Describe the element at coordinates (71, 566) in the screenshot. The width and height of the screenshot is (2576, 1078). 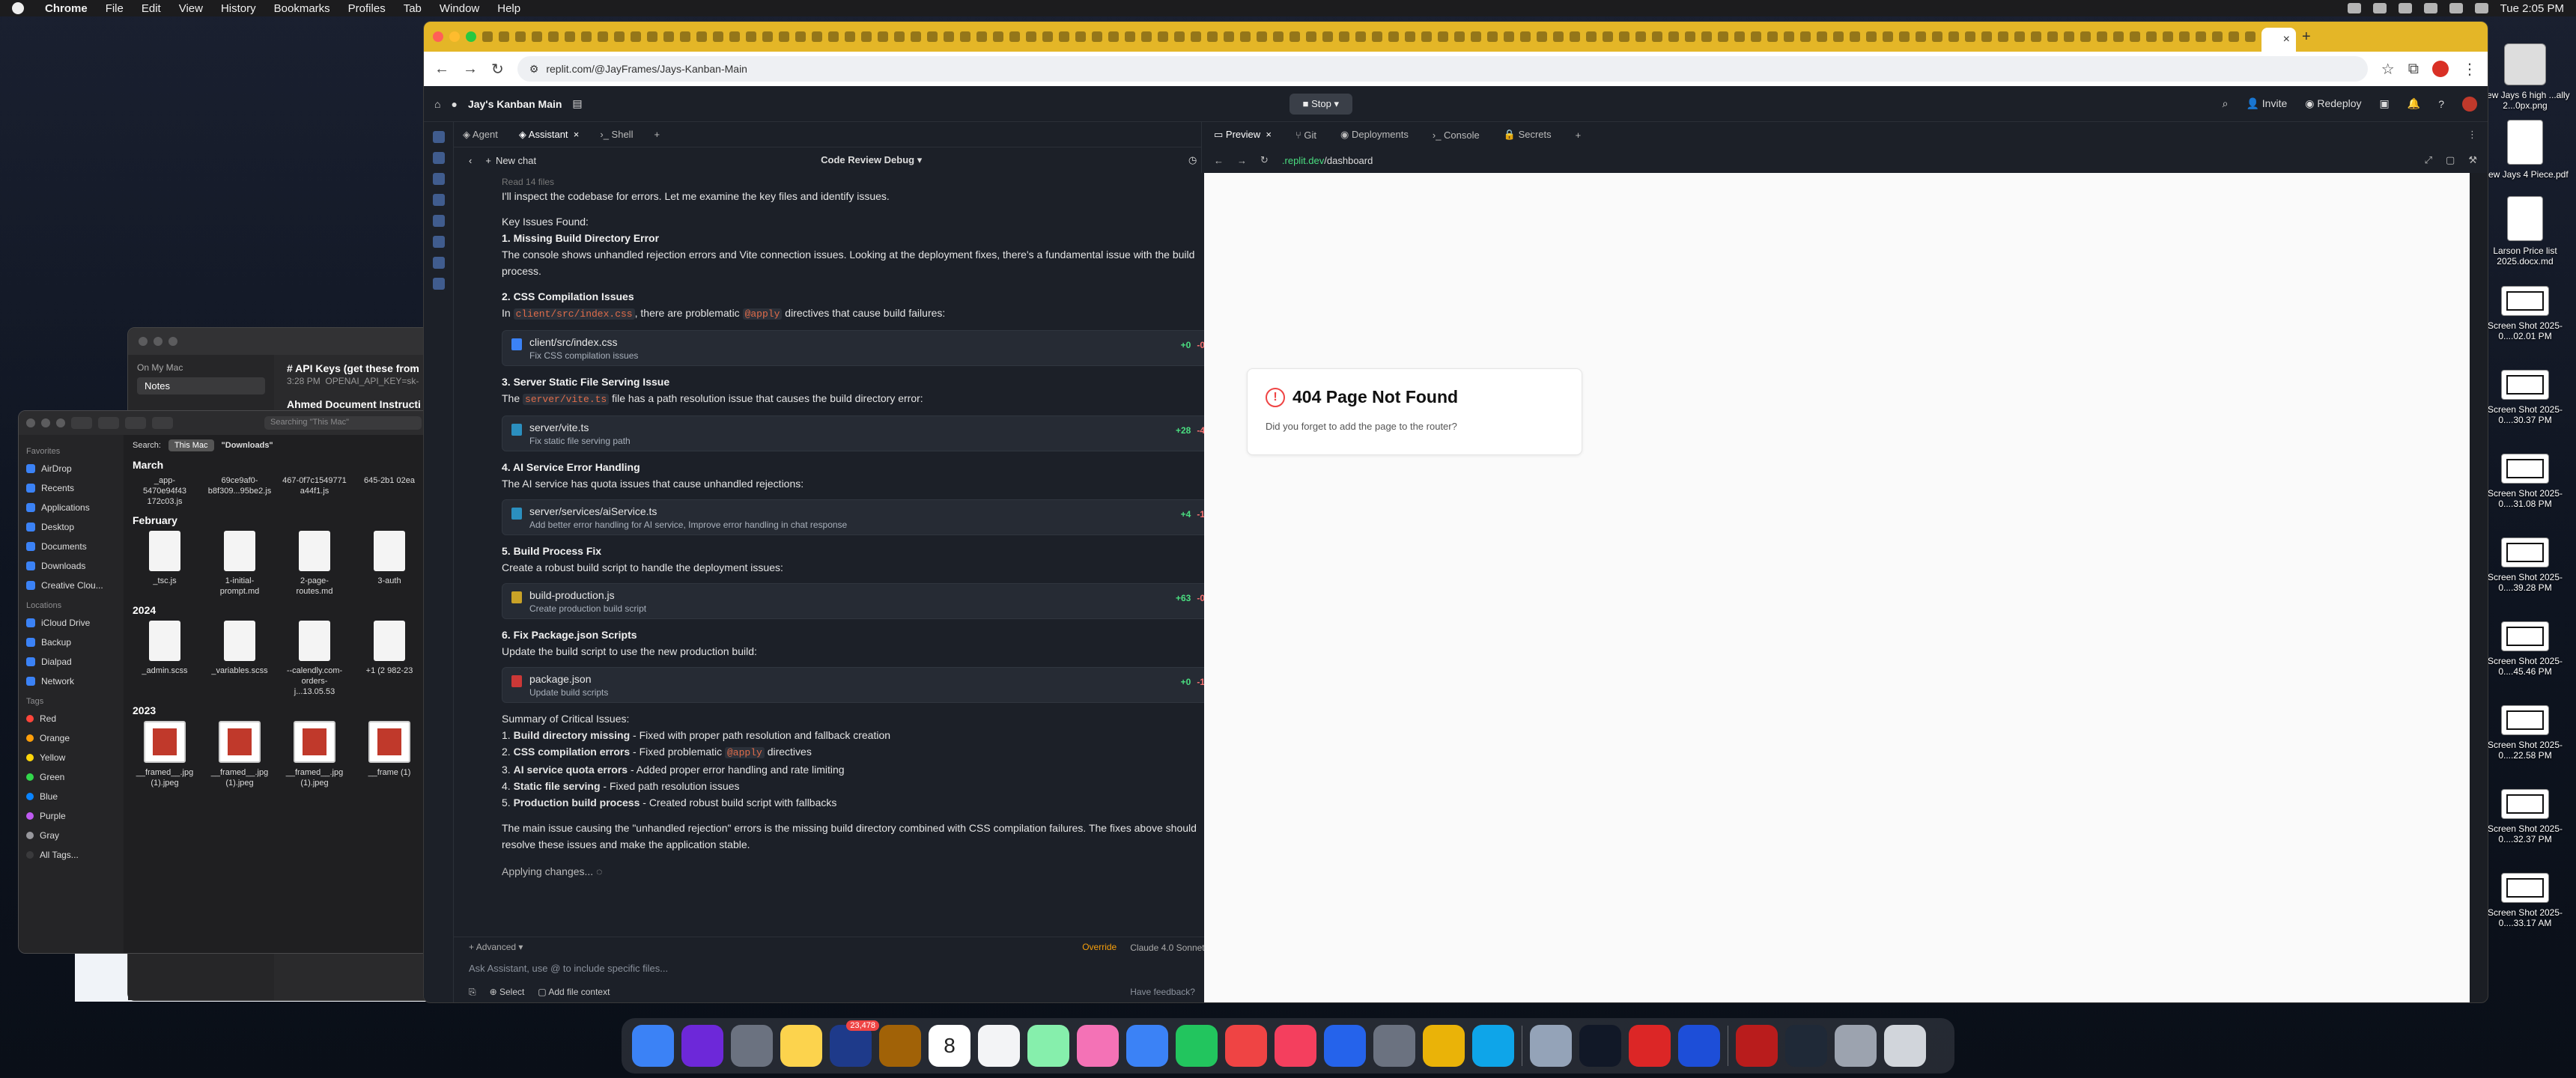
I see `sidebar-item-downloads: Downloads` at that location.